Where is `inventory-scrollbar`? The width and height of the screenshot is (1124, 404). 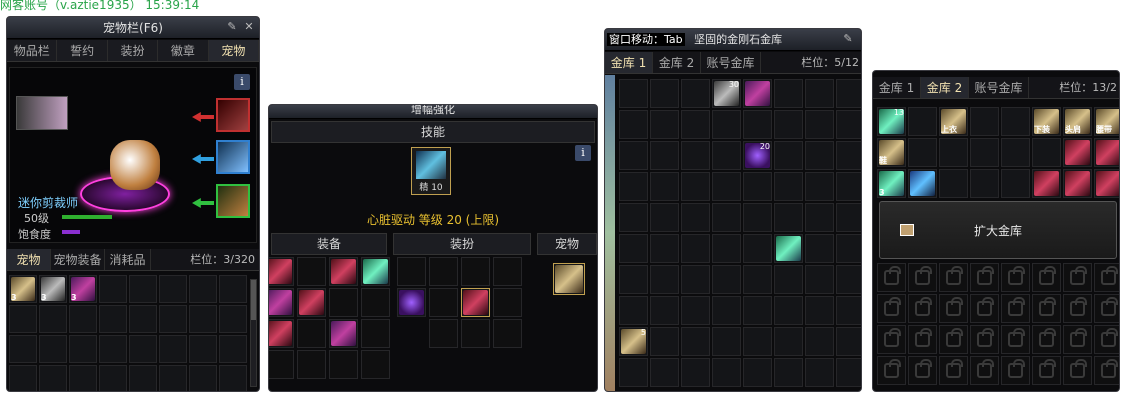
inventory-scrollbar is located at coordinates (253, 333).